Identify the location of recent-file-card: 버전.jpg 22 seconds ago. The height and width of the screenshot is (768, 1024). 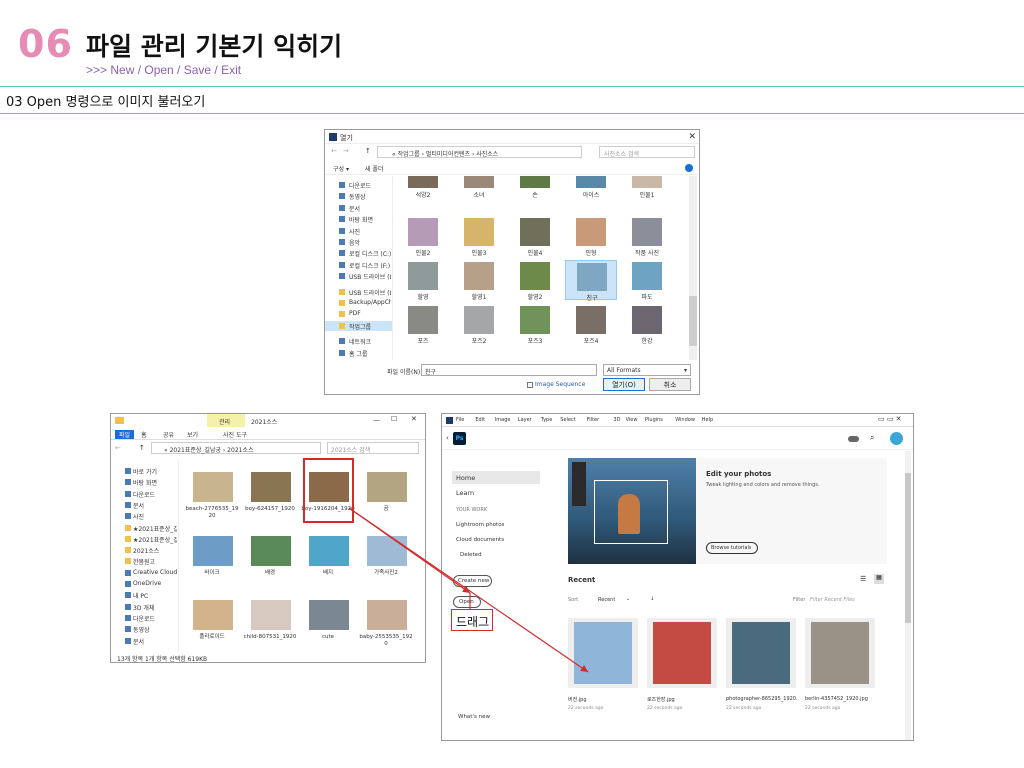
(604, 670).